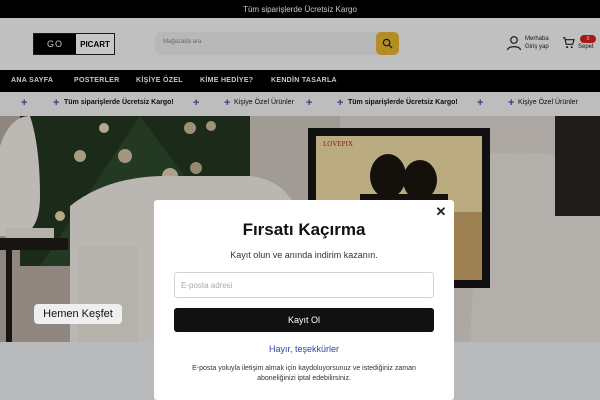 The image size is (600, 400). Describe the element at coordinates (78, 314) in the screenshot. I see `explore-button: Hemen Keşfet` at that location.